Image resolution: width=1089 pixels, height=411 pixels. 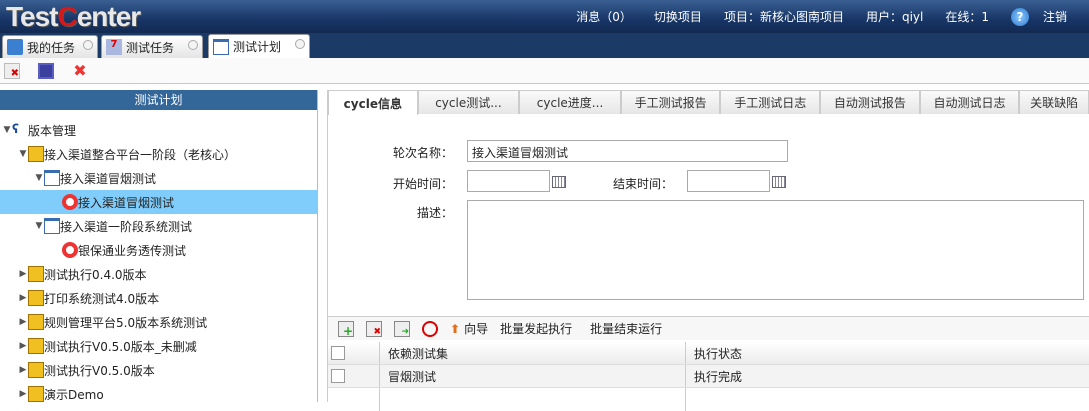 I want to click on grid-header: 依赖测试集 执行状态, so click(x=708, y=353).